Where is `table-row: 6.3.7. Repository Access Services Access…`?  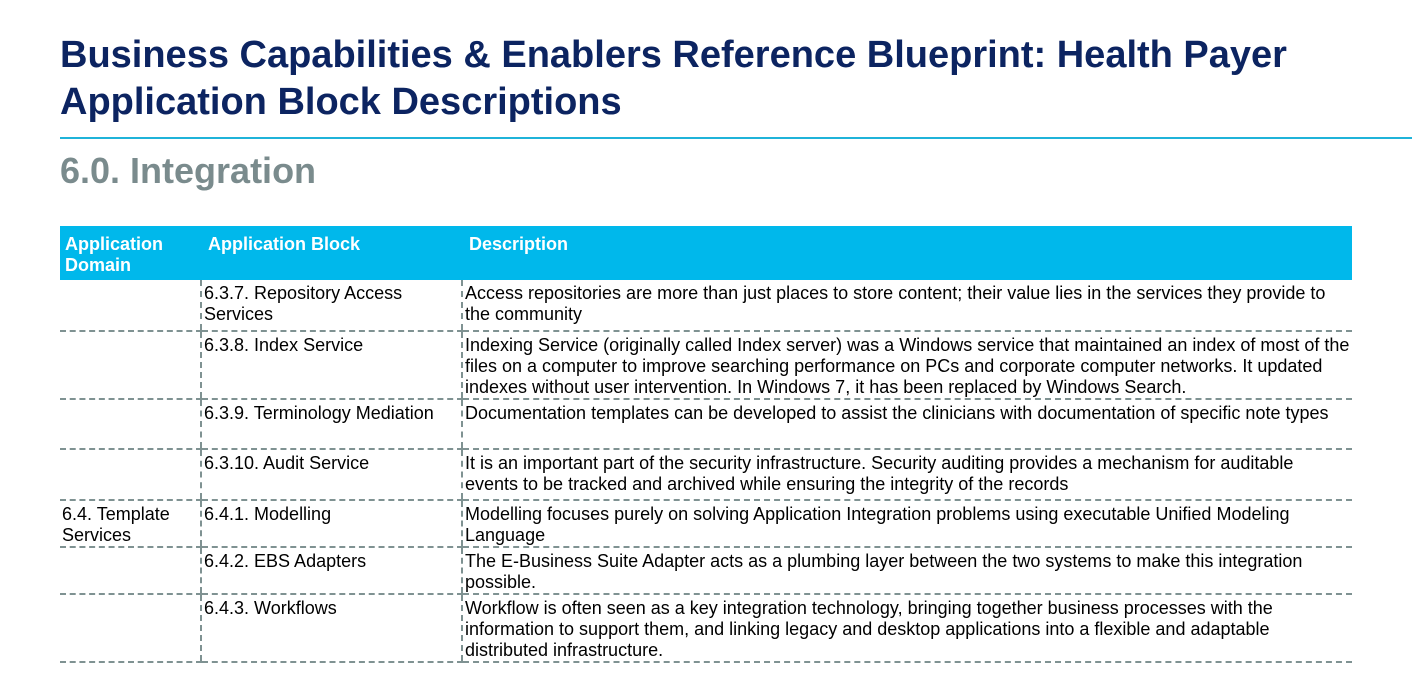 table-row: 6.3.7. Repository Access Services Access… is located at coordinates (706, 306).